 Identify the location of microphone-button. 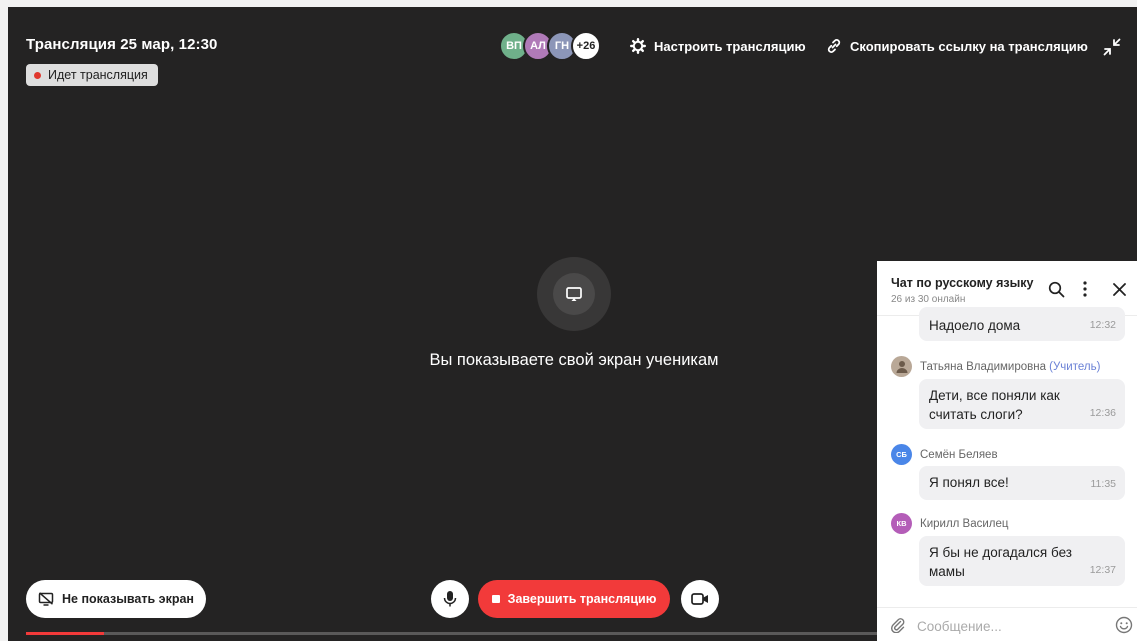
(450, 599).